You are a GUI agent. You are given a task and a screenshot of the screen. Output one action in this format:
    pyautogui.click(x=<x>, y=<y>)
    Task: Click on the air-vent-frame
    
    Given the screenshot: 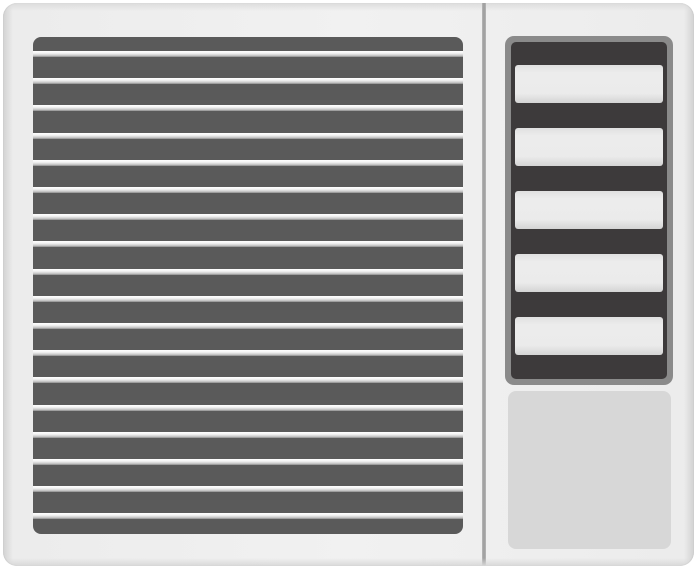 What is the action you would take?
    pyautogui.click(x=589, y=210)
    